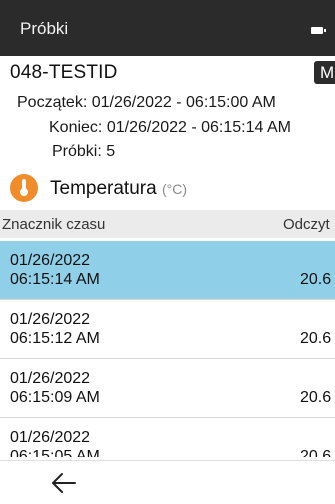  What do you see at coordinates (55, 329) in the screenshot?
I see `row-timestamp: 01/26/2022 06:15:12 AM` at bounding box center [55, 329].